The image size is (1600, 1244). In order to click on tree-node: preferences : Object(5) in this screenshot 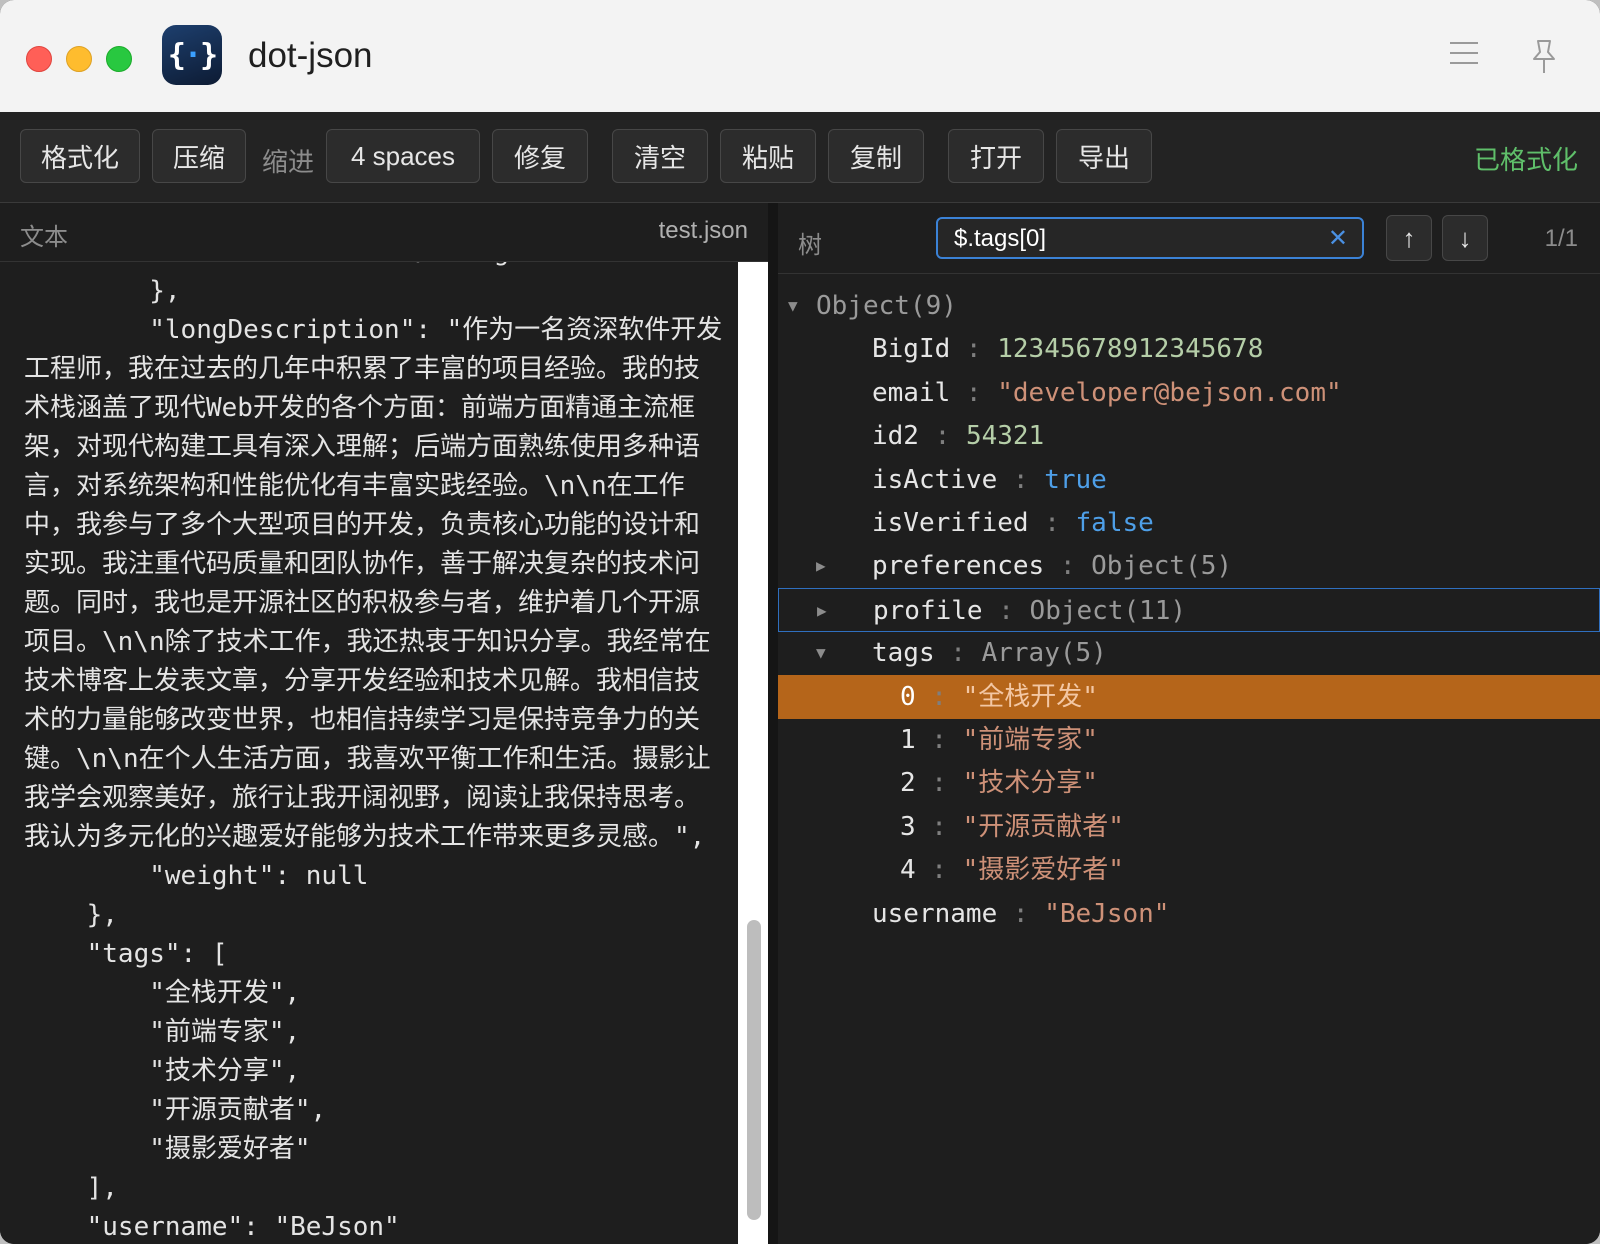, I will do `click(1052, 566)`.